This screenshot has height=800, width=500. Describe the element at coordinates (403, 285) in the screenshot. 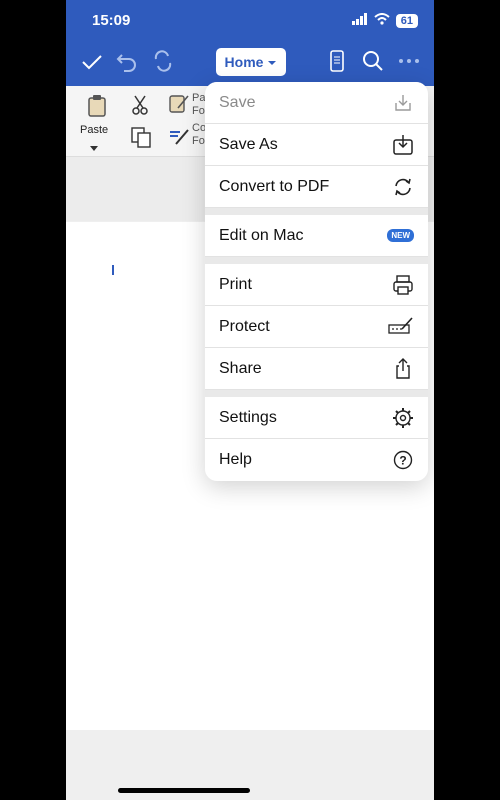

I see `printer-icon` at that location.